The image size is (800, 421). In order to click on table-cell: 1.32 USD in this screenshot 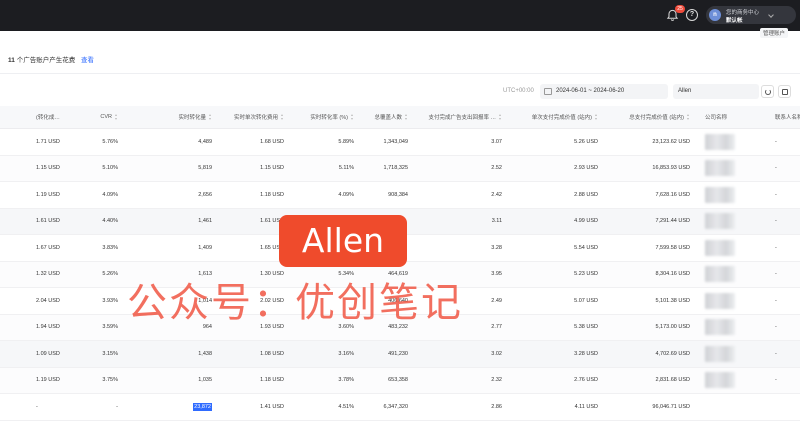, I will do `click(55, 275)`.